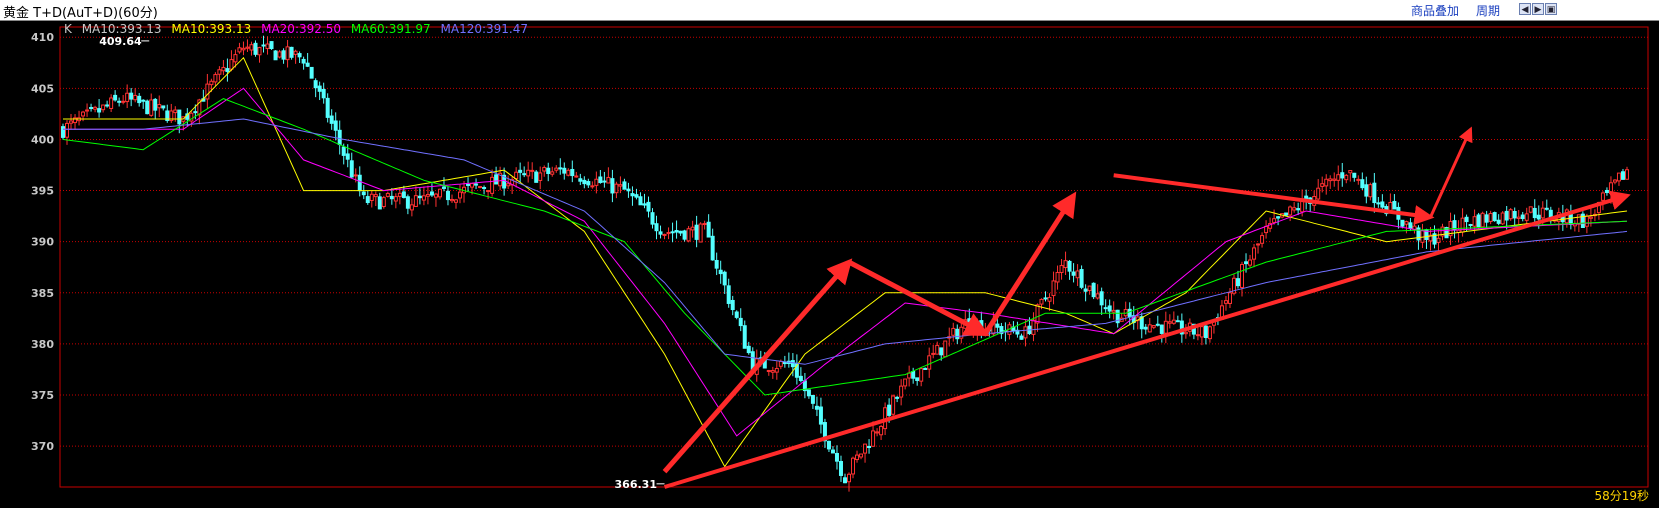  I want to click on overlay-commodity-link: 商品叠加, so click(1435, 10).